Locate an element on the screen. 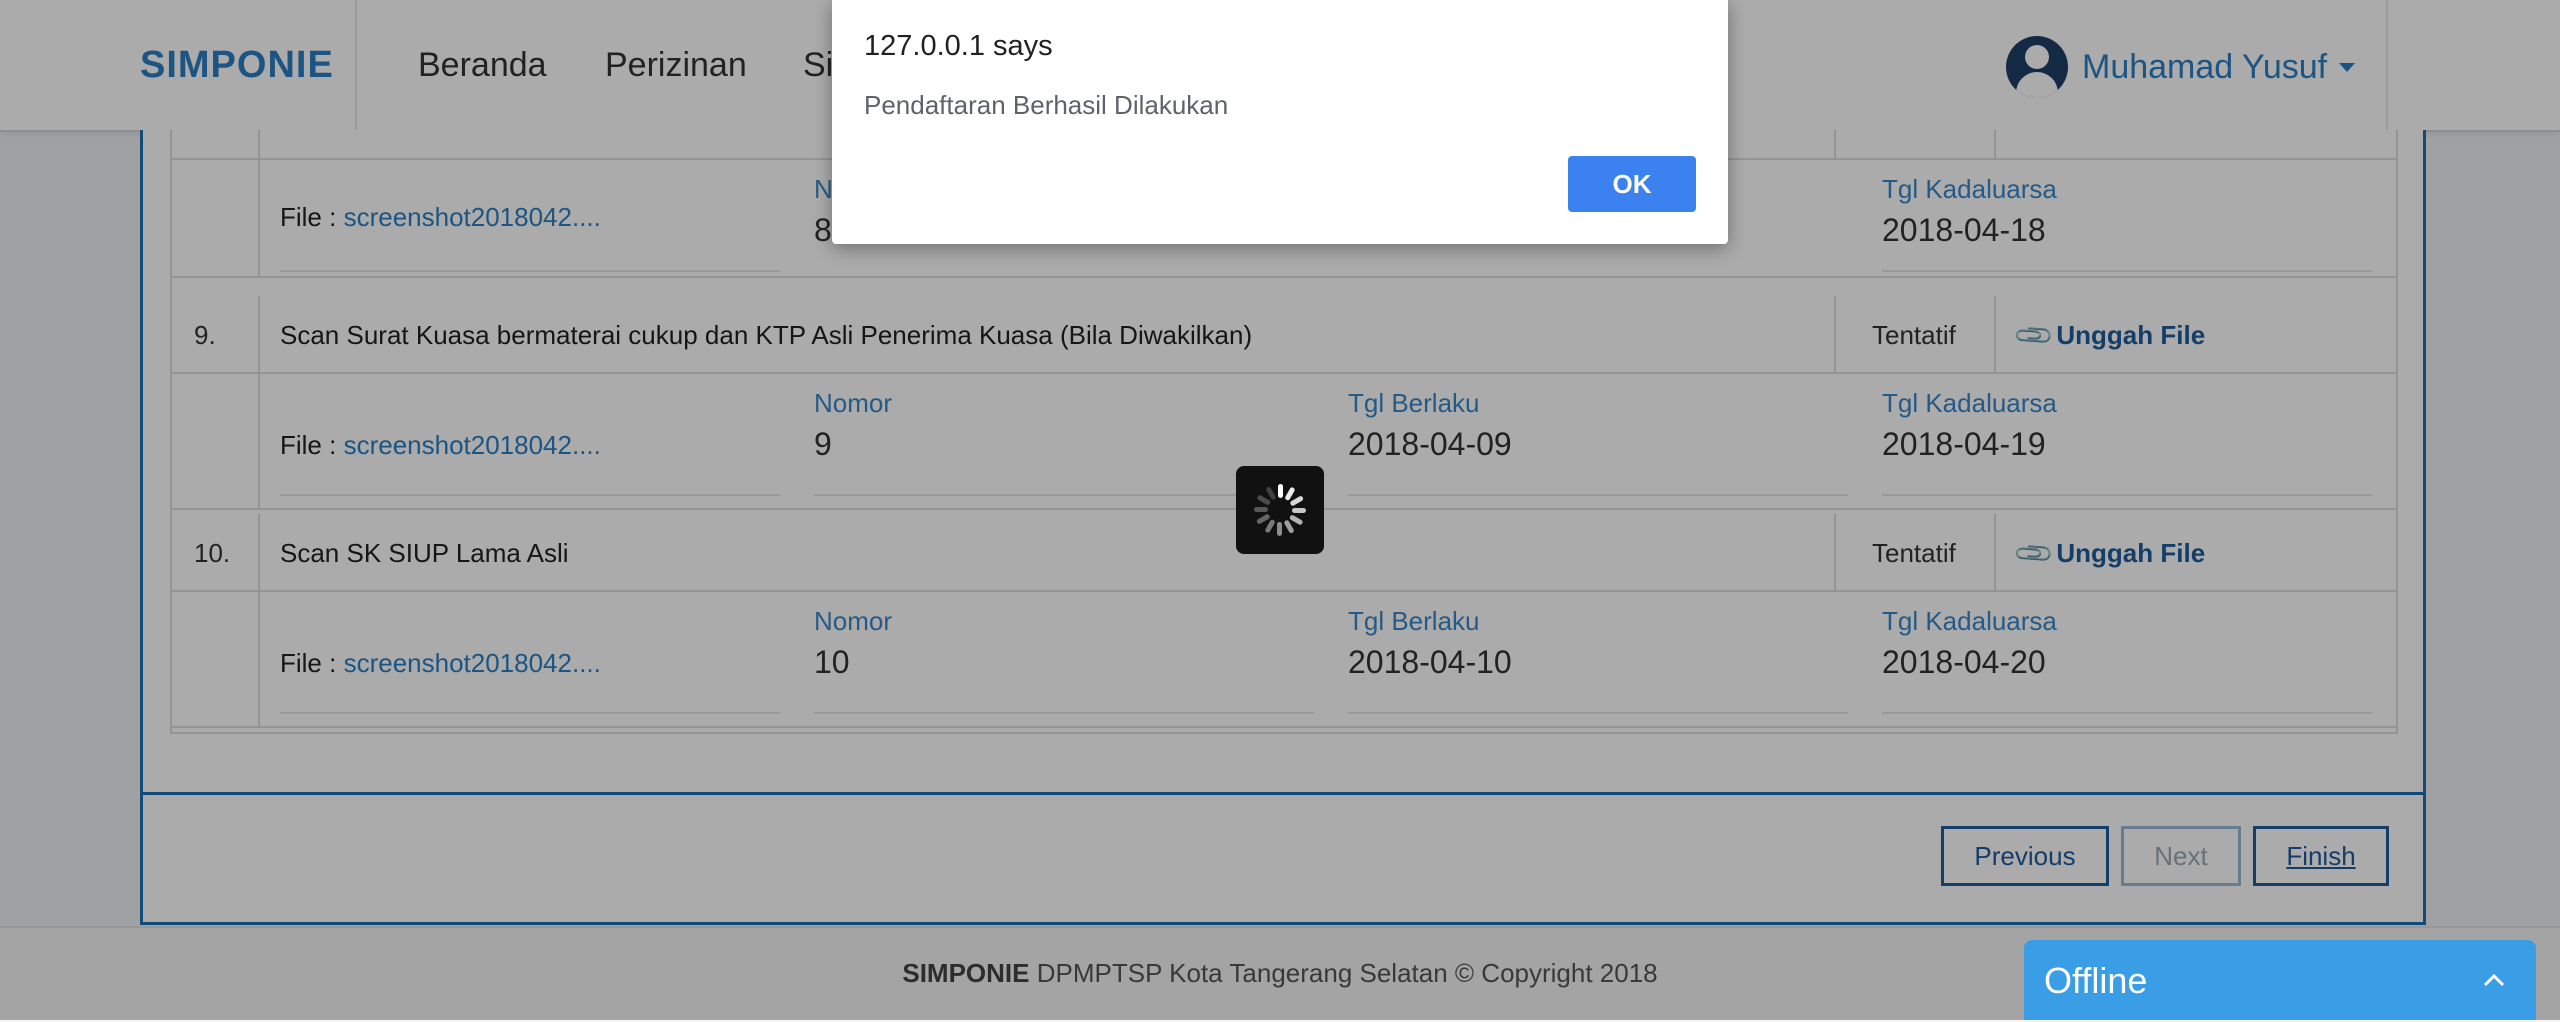  offline-chat-tab: Offline is located at coordinates (2280, 980).